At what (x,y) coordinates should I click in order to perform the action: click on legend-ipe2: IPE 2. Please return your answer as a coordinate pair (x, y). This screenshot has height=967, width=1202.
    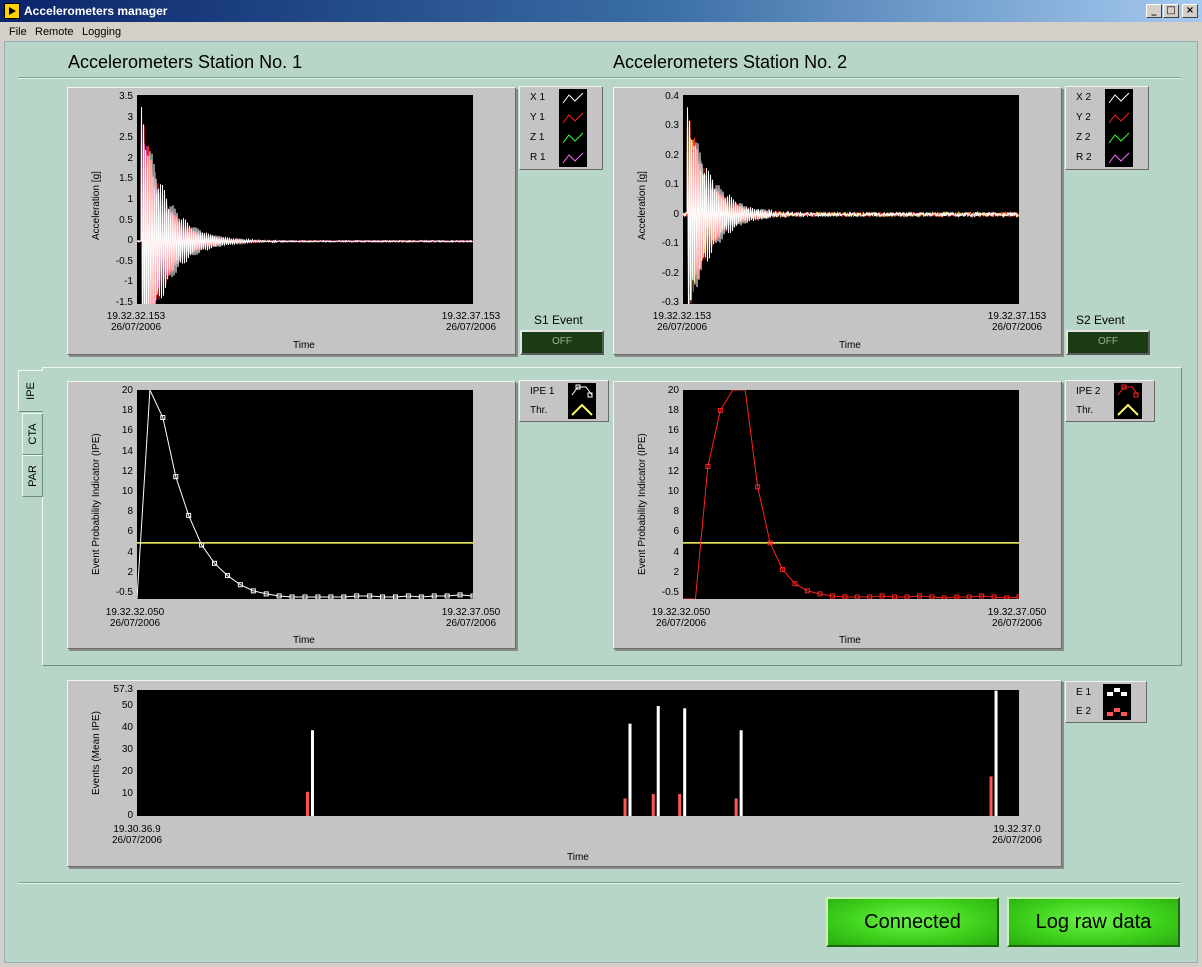
    Looking at the image, I should click on (1088, 391).